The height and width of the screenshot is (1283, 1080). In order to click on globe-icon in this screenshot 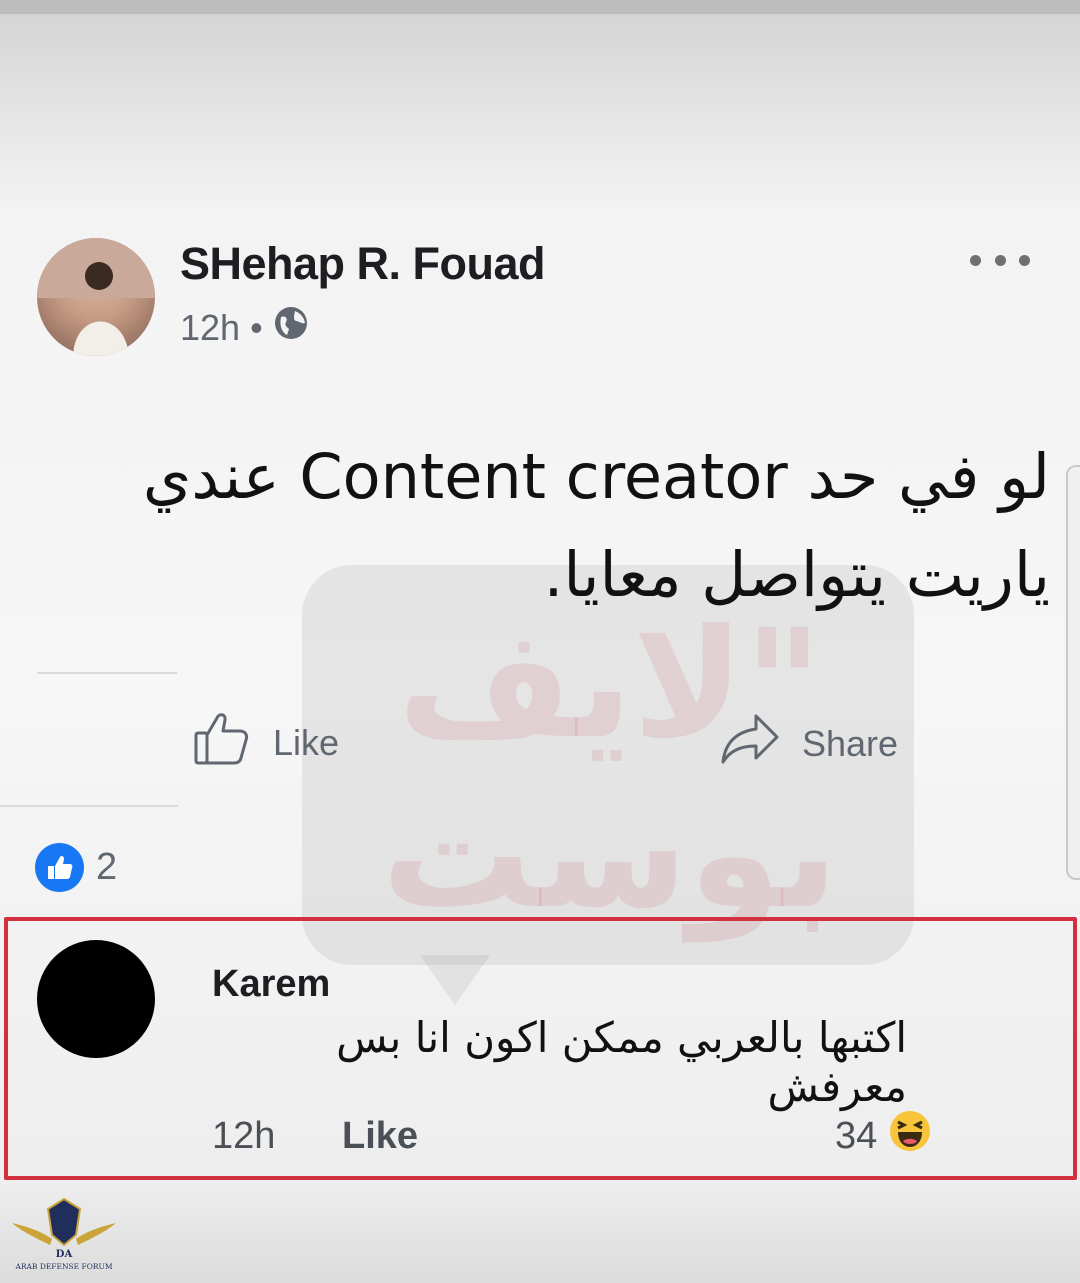, I will do `click(291, 327)`.